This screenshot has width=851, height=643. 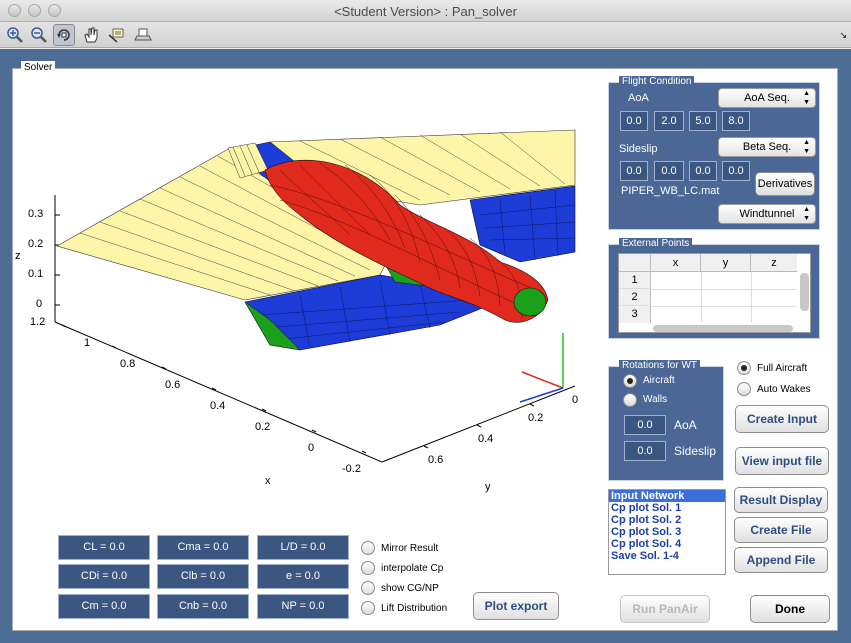 I want to click on external-points-table: x y z 1 2 3, so click(x=714, y=293).